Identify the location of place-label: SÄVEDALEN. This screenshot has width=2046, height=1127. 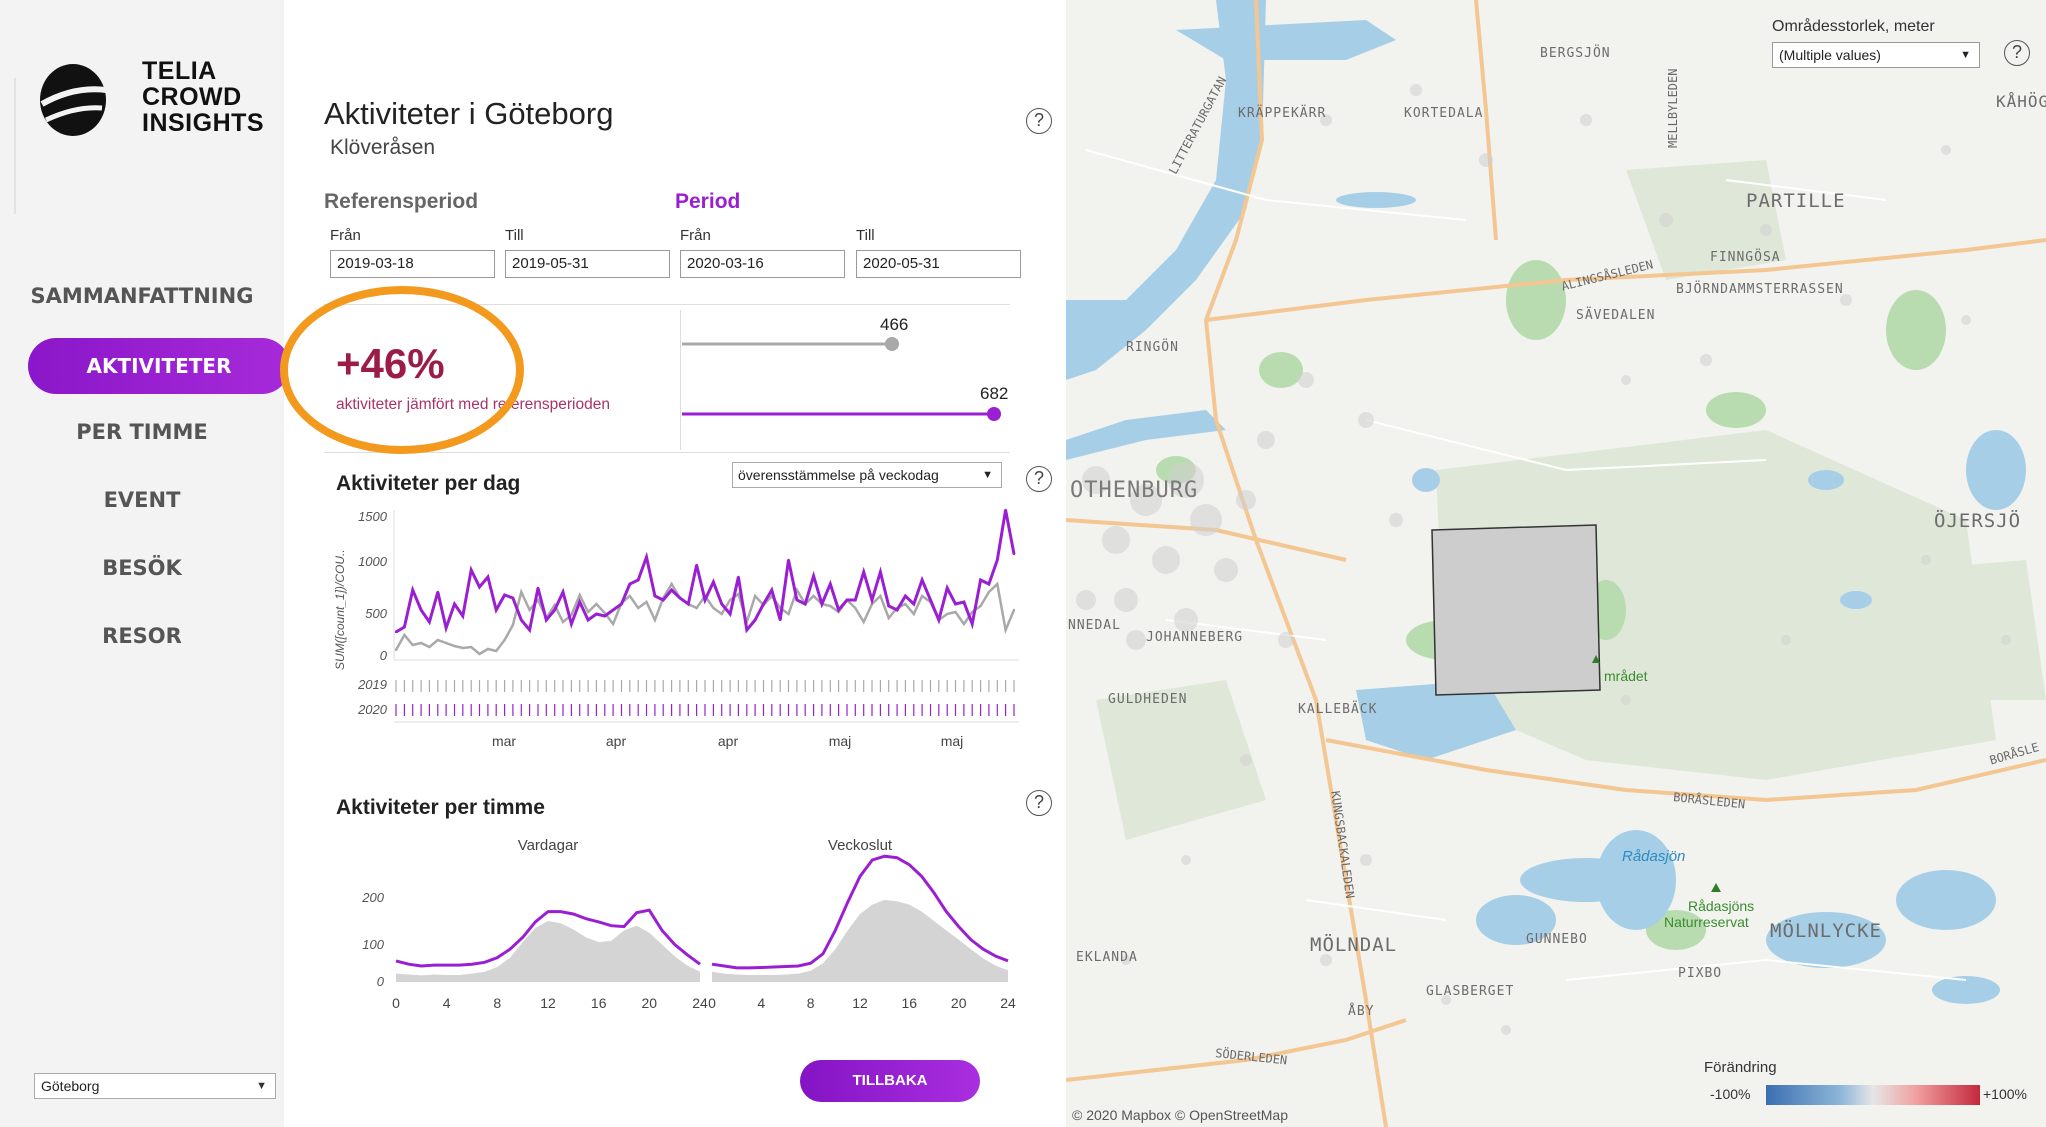
(1616, 315).